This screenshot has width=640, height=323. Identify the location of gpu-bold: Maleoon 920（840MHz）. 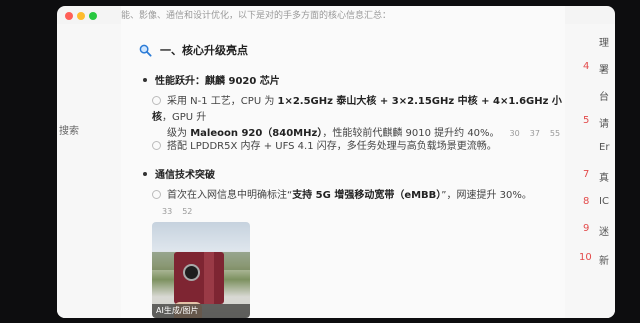
(256, 133).